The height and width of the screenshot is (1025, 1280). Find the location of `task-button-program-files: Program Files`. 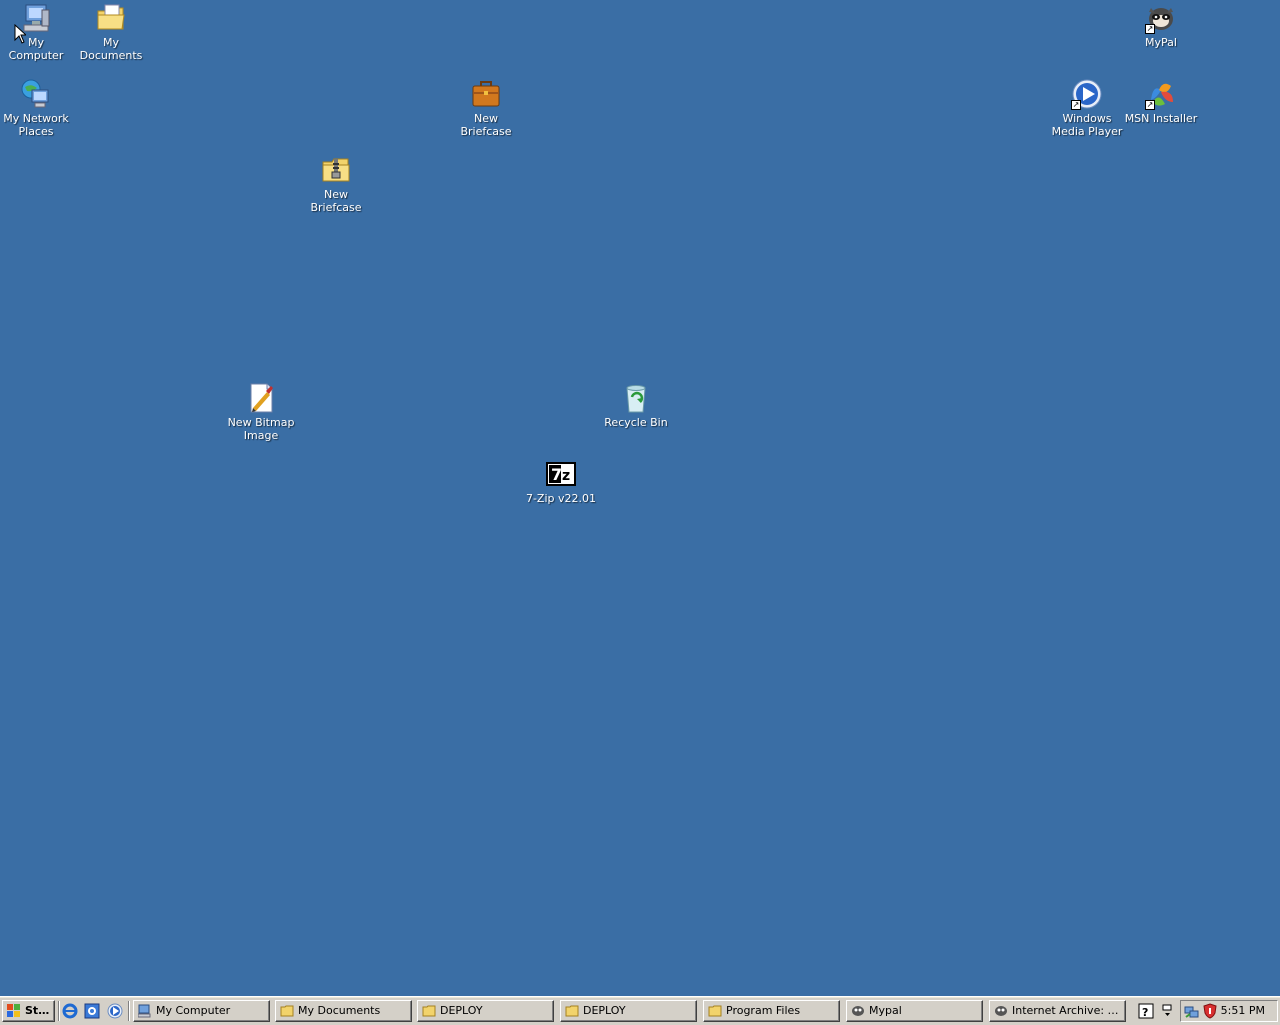

task-button-program-files: Program Files is located at coordinates (771, 1011).